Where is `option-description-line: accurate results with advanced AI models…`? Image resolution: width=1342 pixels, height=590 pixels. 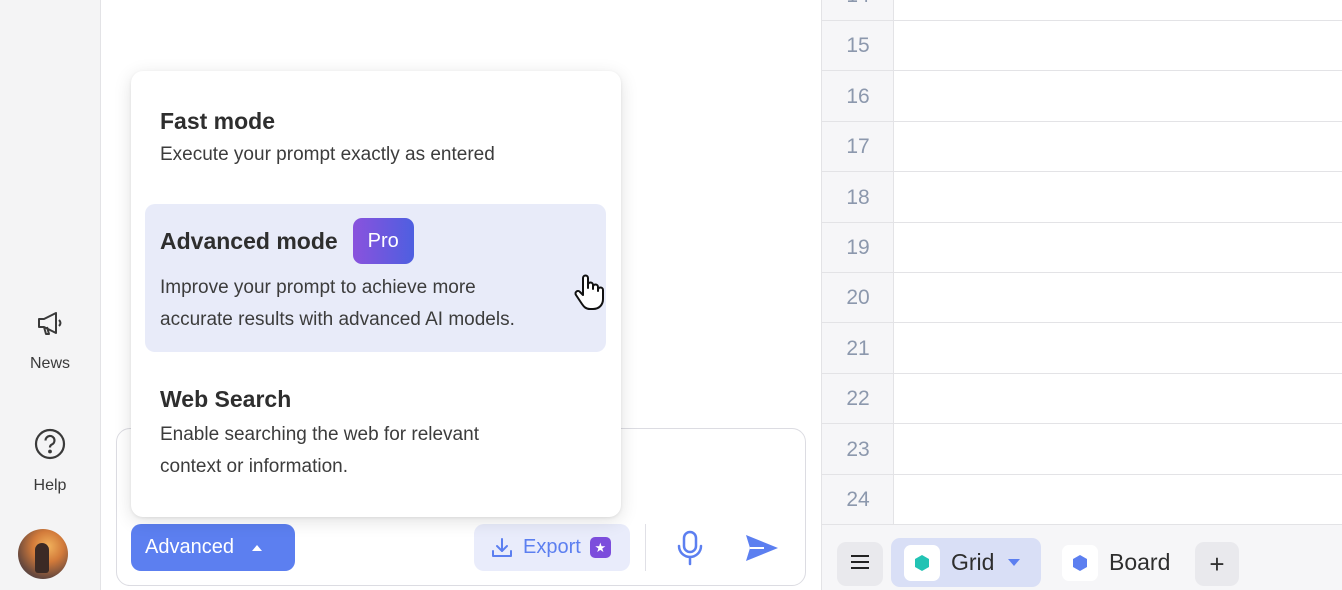
option-description-line: accurate results with advanced AI models… is located at coordinates (337, 319).